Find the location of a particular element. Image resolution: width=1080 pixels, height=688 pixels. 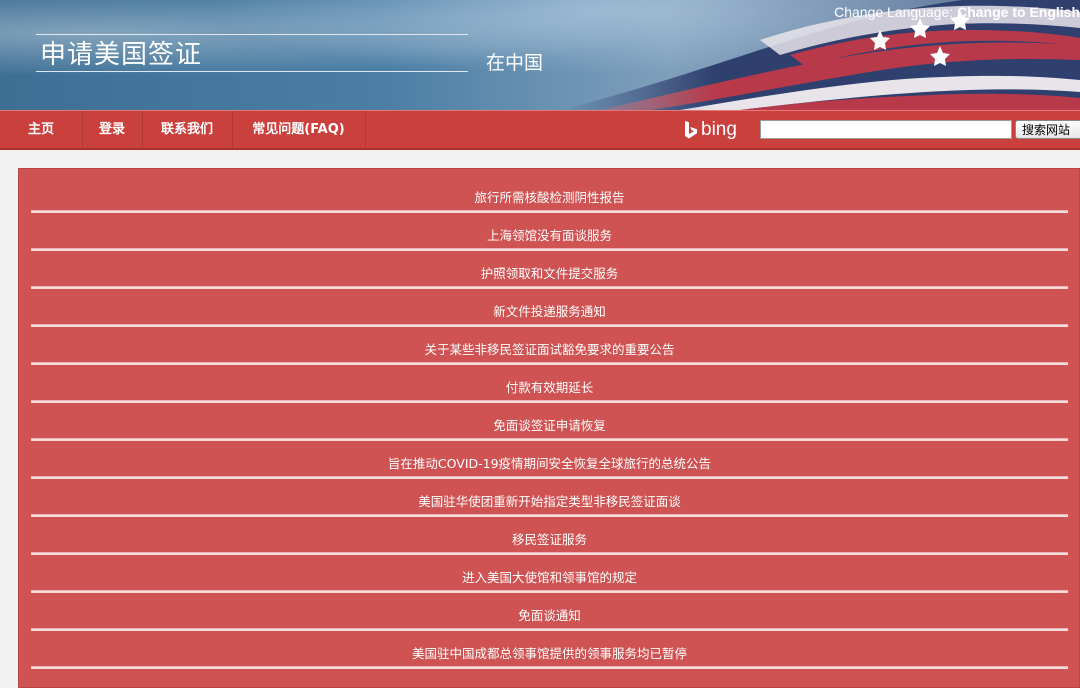

list-item: 护照领取和文件提交服务 is located at coordinates (549, 270).